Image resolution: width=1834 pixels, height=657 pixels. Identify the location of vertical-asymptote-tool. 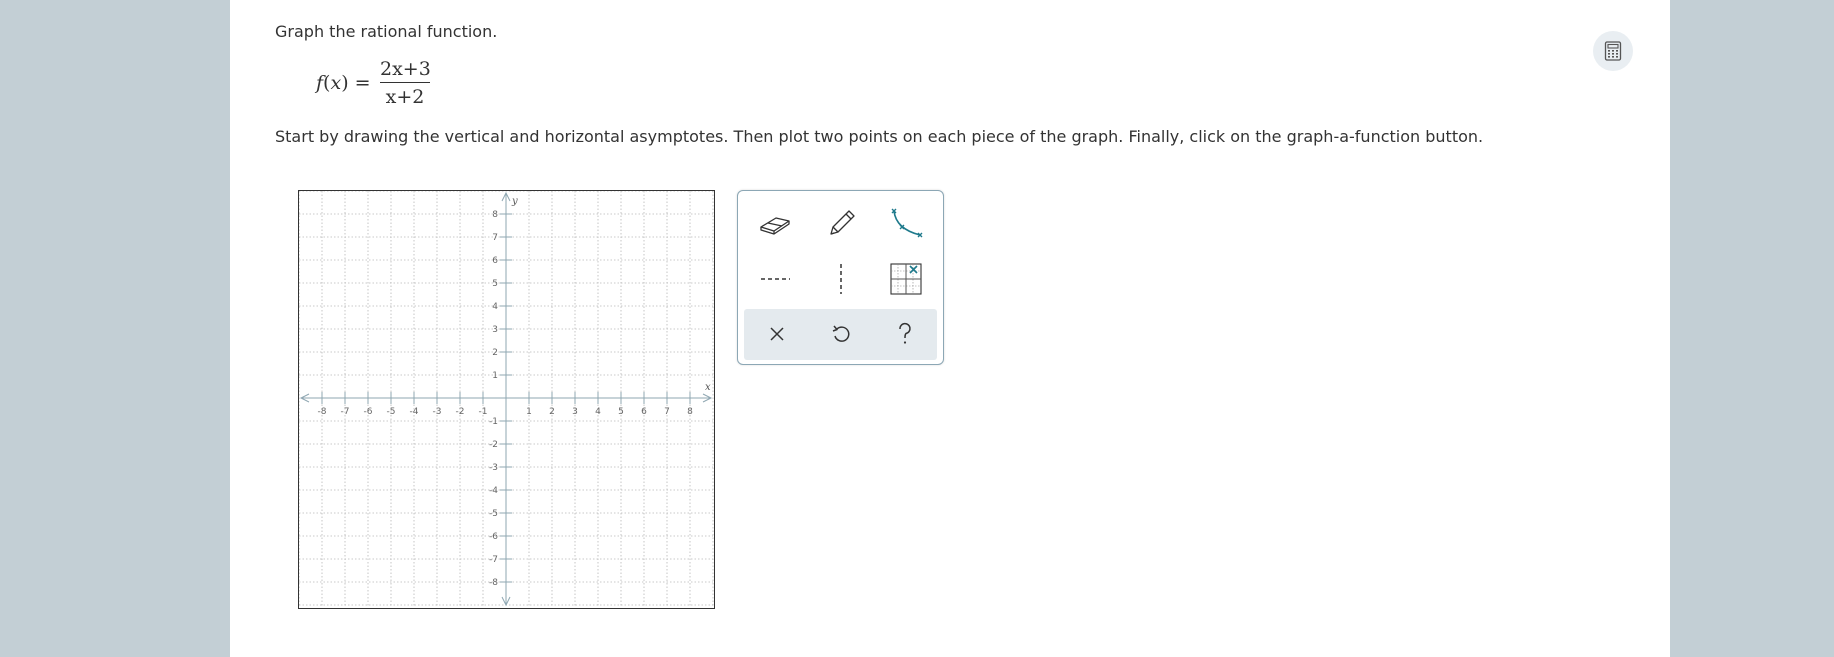
(841, 279).